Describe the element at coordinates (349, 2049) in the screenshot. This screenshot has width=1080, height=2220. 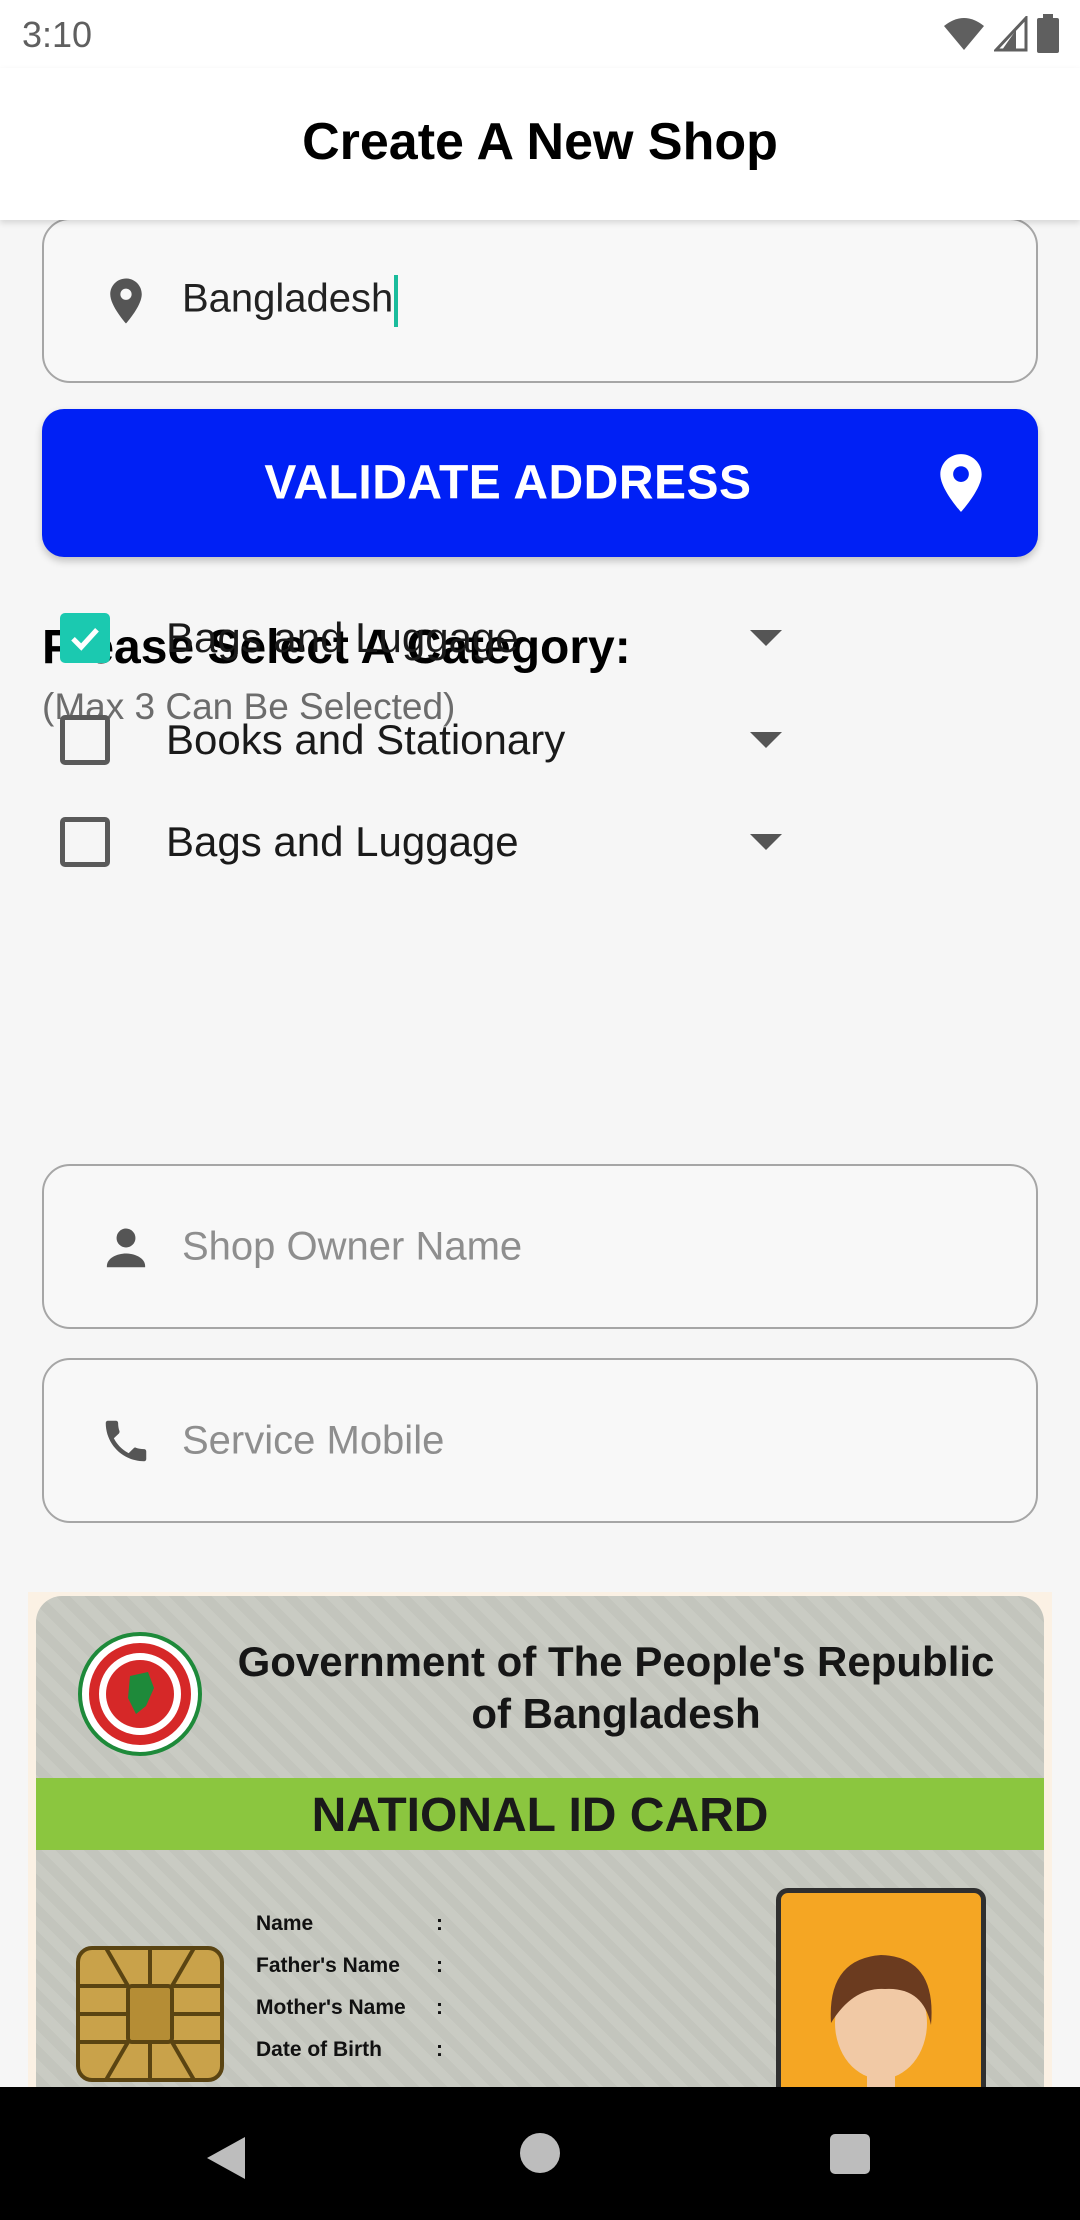
I see `id-card-field: Date of Birth:` at that location.